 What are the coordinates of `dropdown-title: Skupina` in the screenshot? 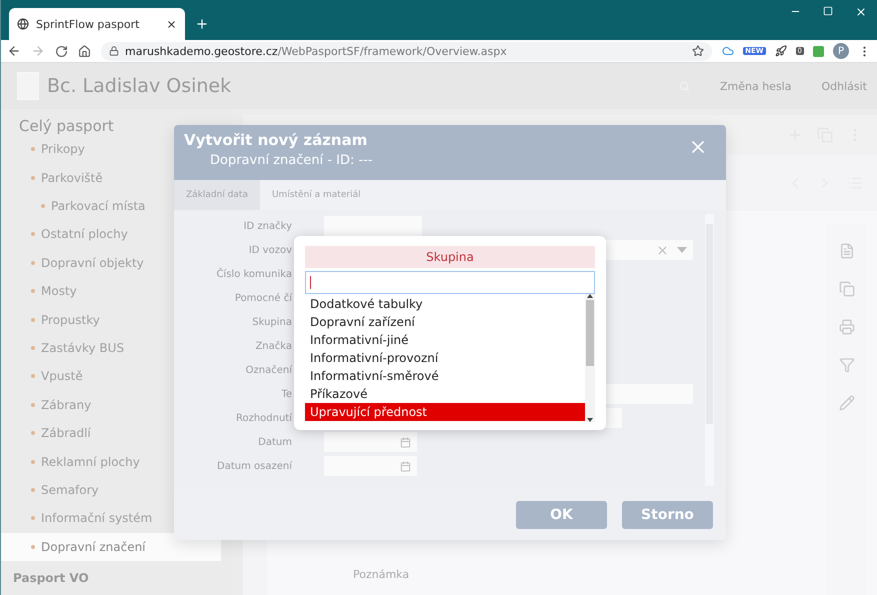 It's located at (450, 257).